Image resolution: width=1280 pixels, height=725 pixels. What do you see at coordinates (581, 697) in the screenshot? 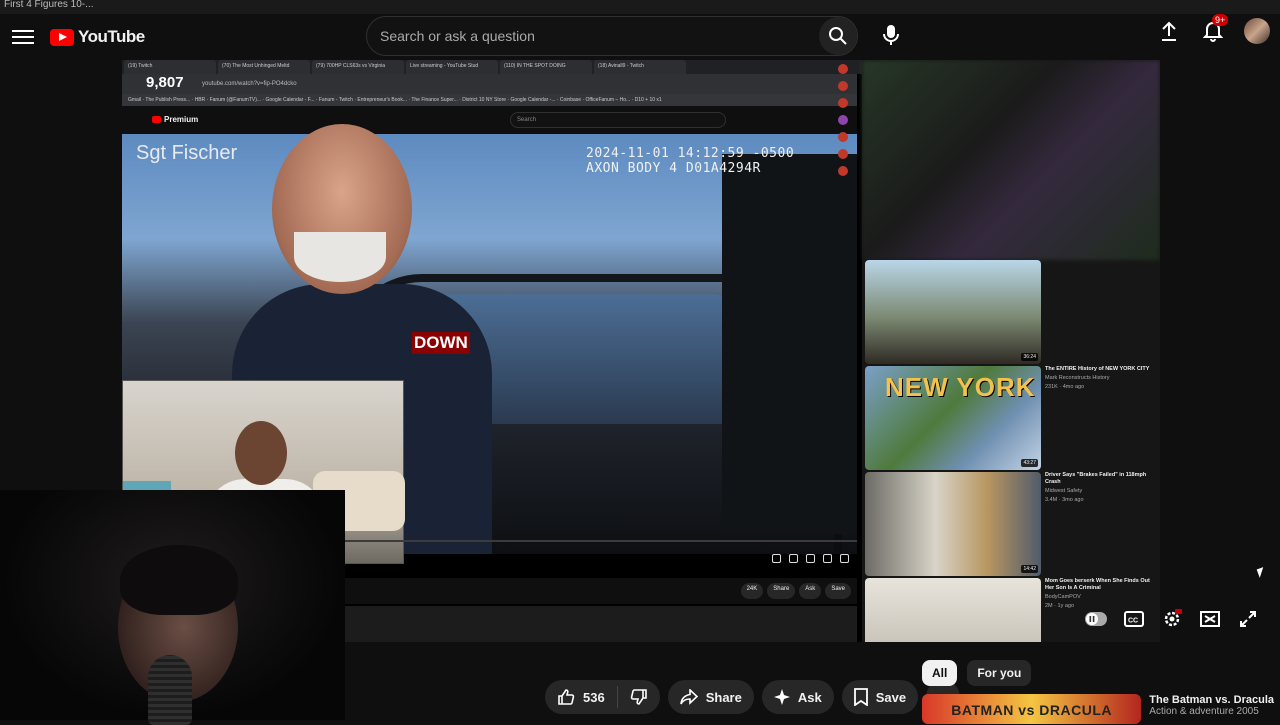
I see `like-button: 536` at bounding box center [581, 697].